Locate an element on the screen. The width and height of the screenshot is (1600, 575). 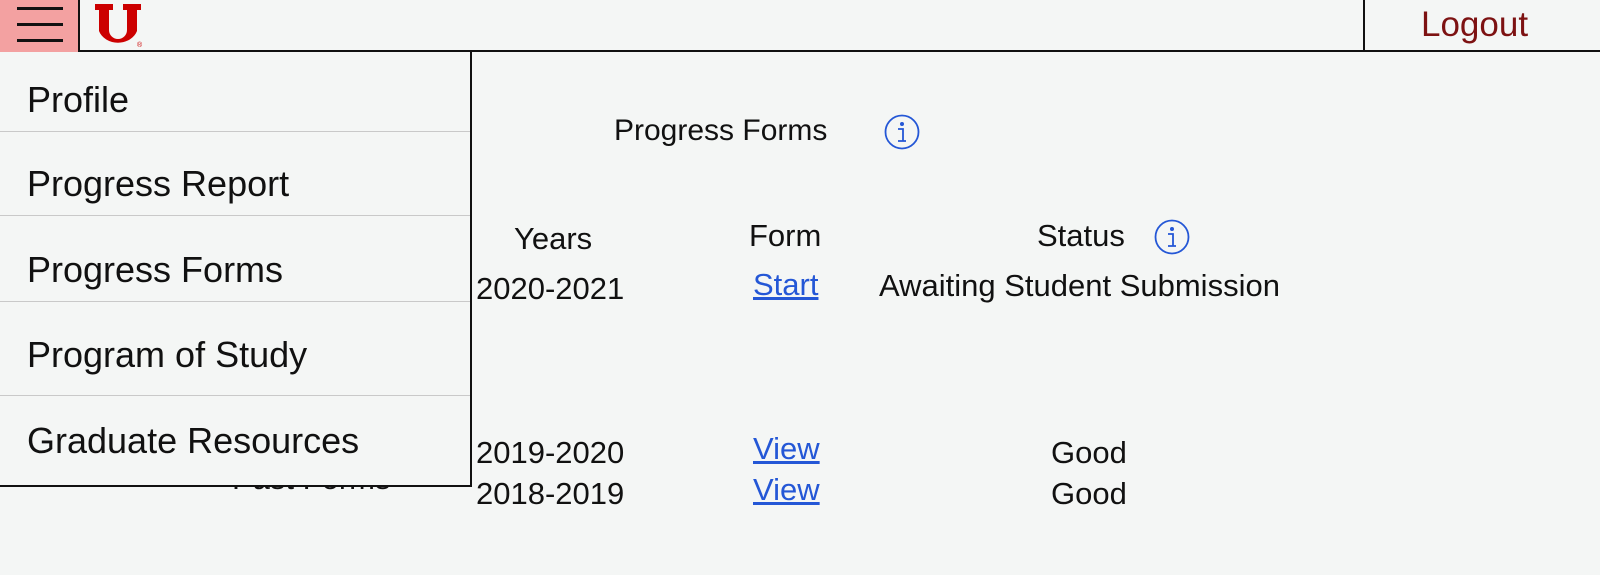
start-form-link: Start is located at coordinates (785, 285).